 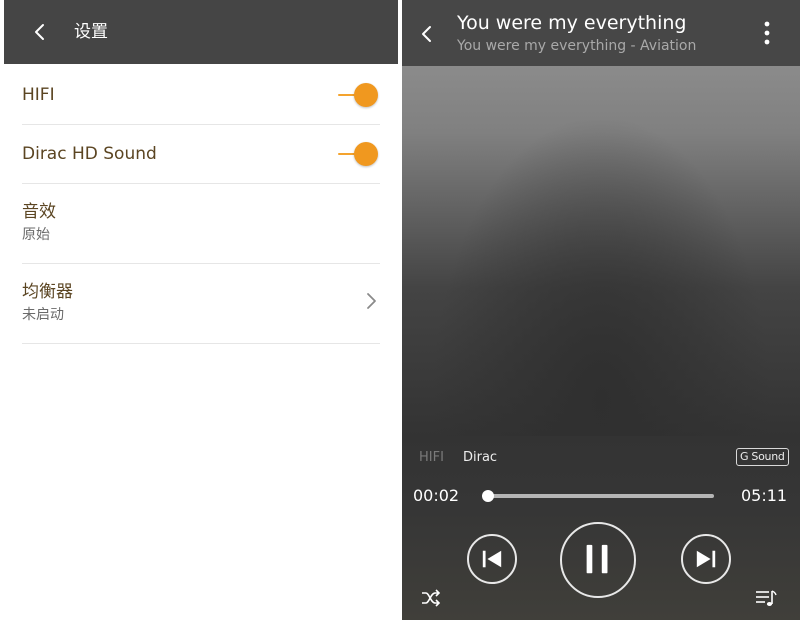 What do you see at coordinates (201, 32) in the screenshot?
I see `settings-header: 设置` at bounding box center [201, 32].